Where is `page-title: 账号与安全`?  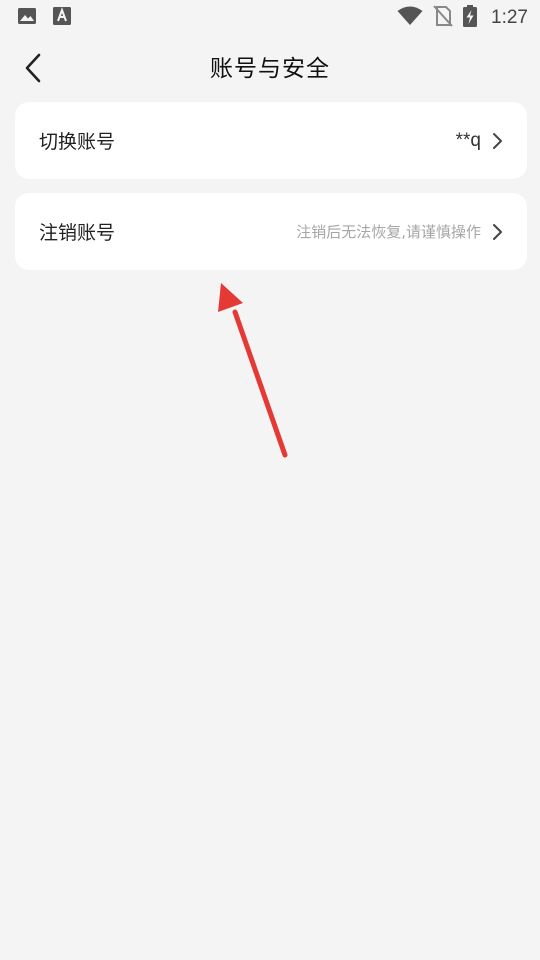 page-title: 账号与安全 is located at coordinates (270, 69).